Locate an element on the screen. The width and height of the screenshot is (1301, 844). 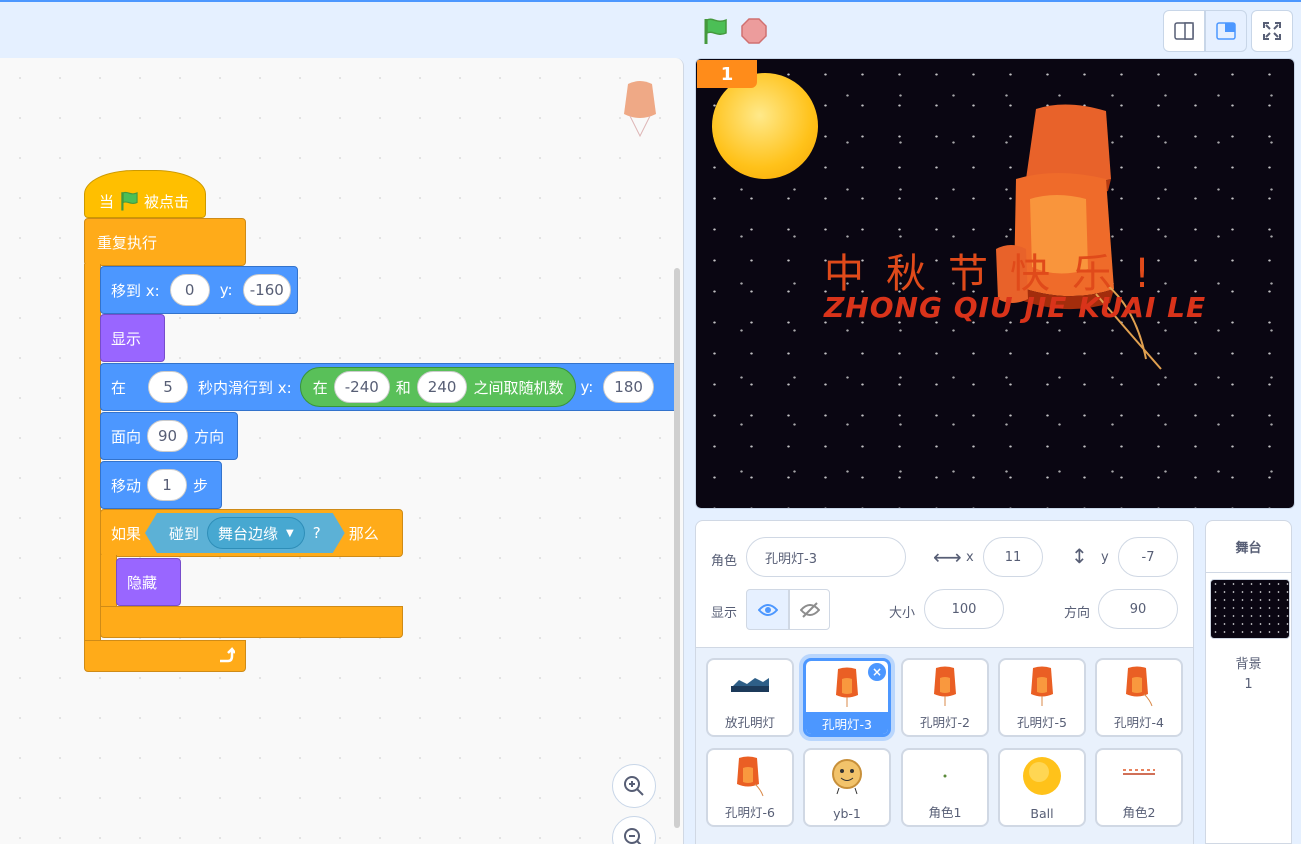
small-stage-button is located at coordinates (1184, 31).